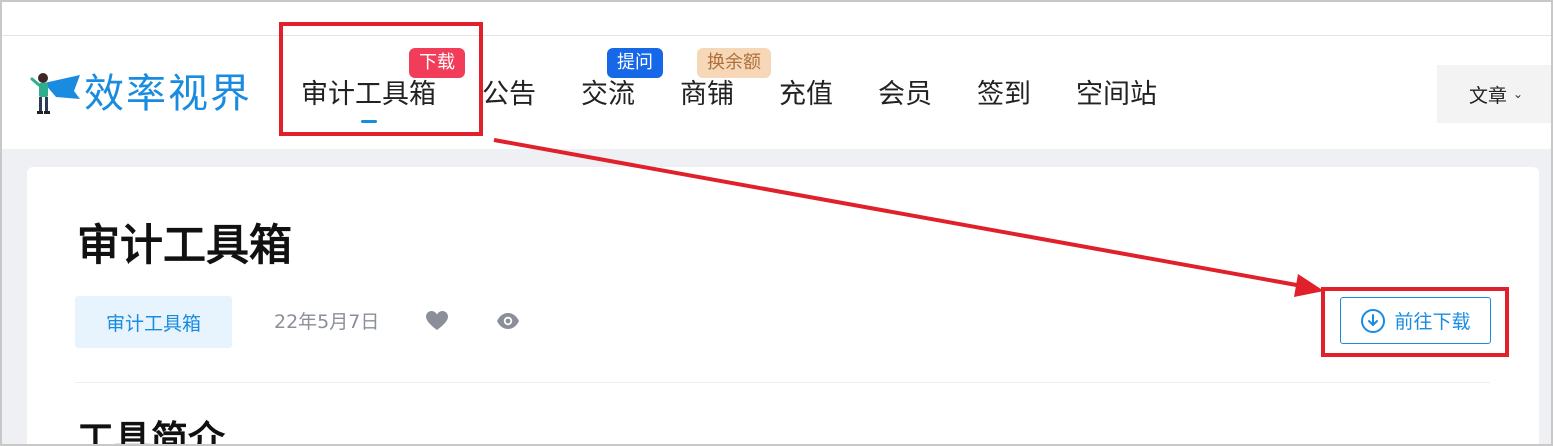 The image size is (1553, 446). I want to click on cloud-download-icon, so click(1373, 320).